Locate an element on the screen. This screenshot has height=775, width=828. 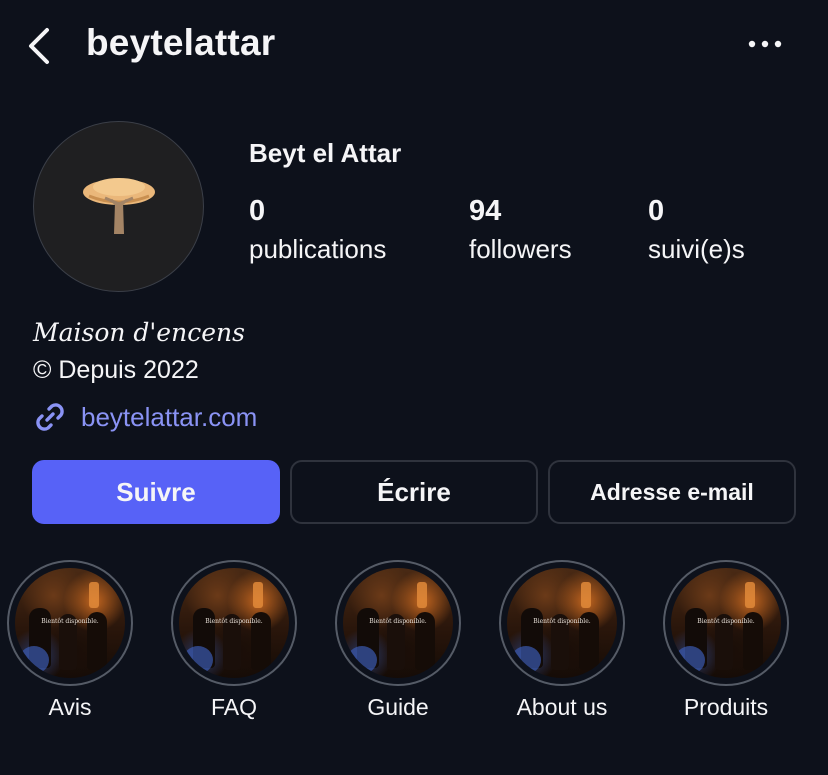
followers-count: 94 followers is located at coordinates (520, 230).